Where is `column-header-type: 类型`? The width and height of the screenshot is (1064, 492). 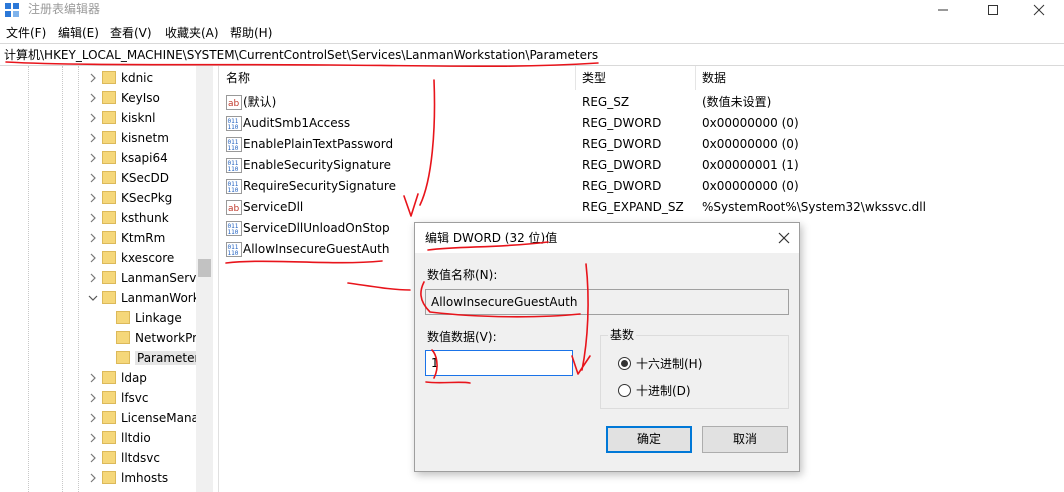 column-header-type: 类型 is located at coordinates (636, 78).